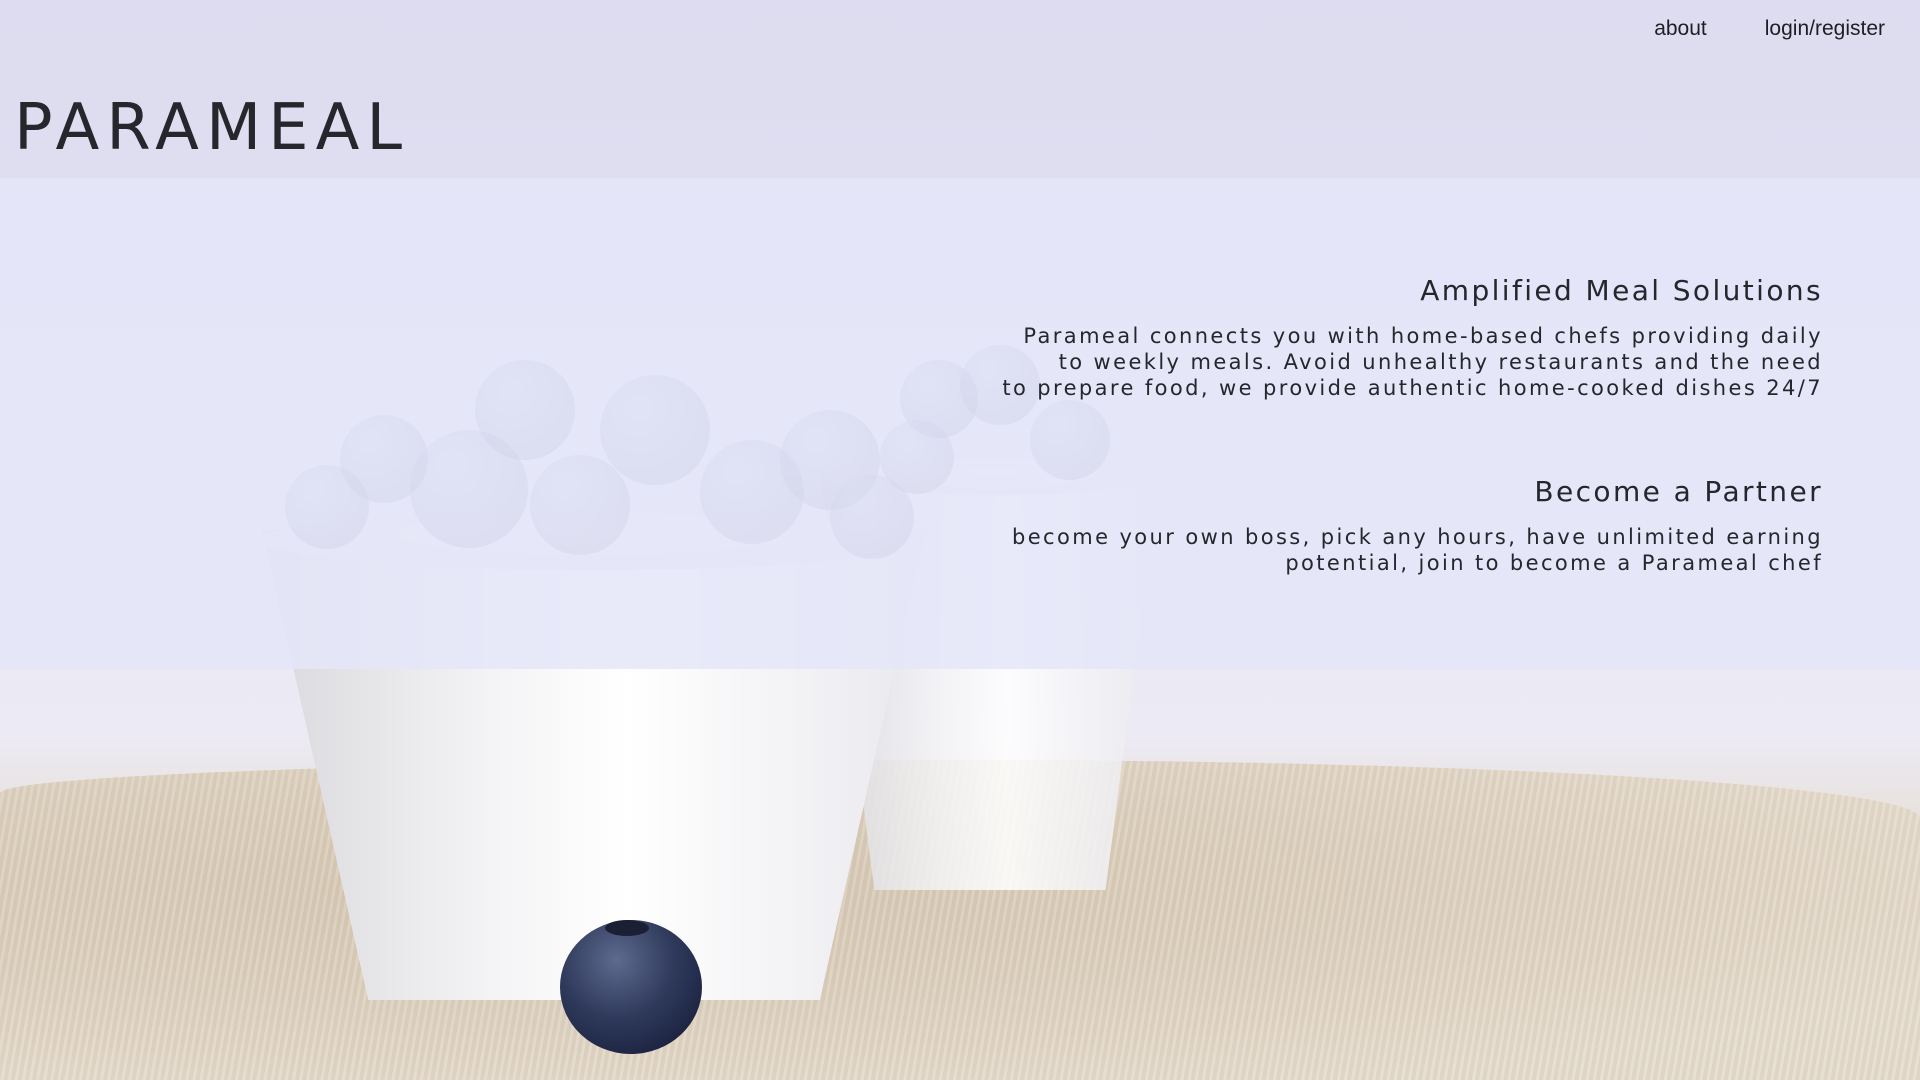  What do you see at coordinates (1680, 29) in the screenshot?
I see `nav-link-about: about` at bounding box center [1680, 29].